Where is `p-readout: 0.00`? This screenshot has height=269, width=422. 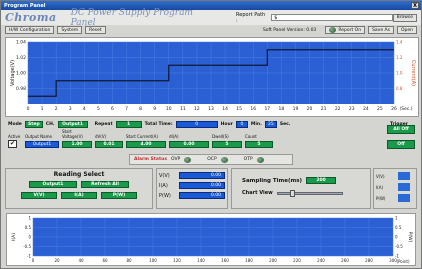 p-readout: 0.00 is located at coordinates (202, 195).